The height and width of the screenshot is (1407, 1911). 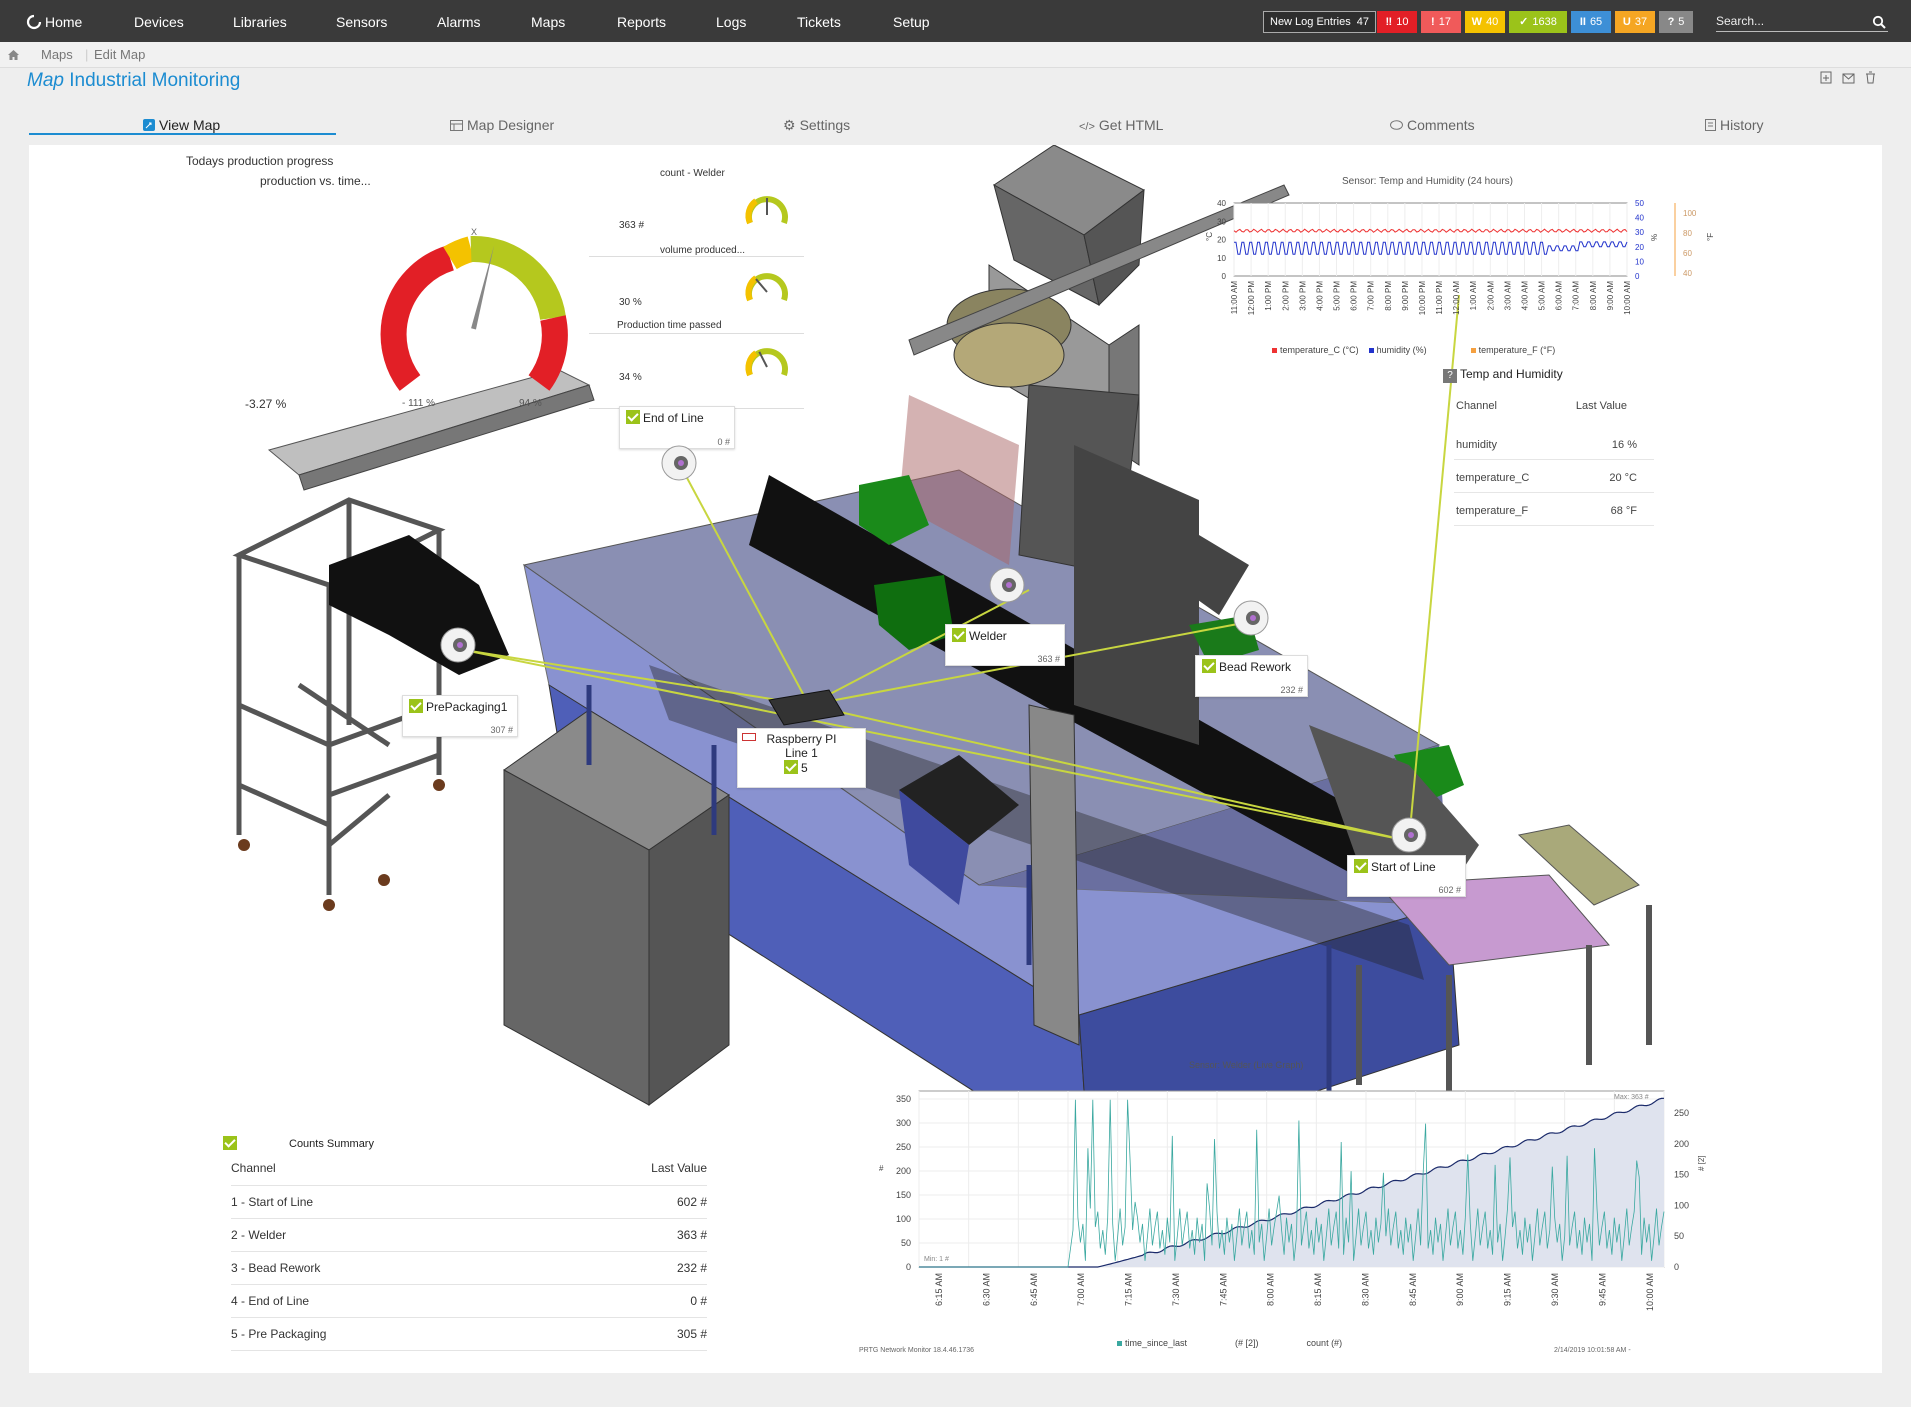 What do you see at coordinates (1679, 1236) in the screenshot?
I see `welder-right-tick: 50` at bounding box center [1679, 1236].